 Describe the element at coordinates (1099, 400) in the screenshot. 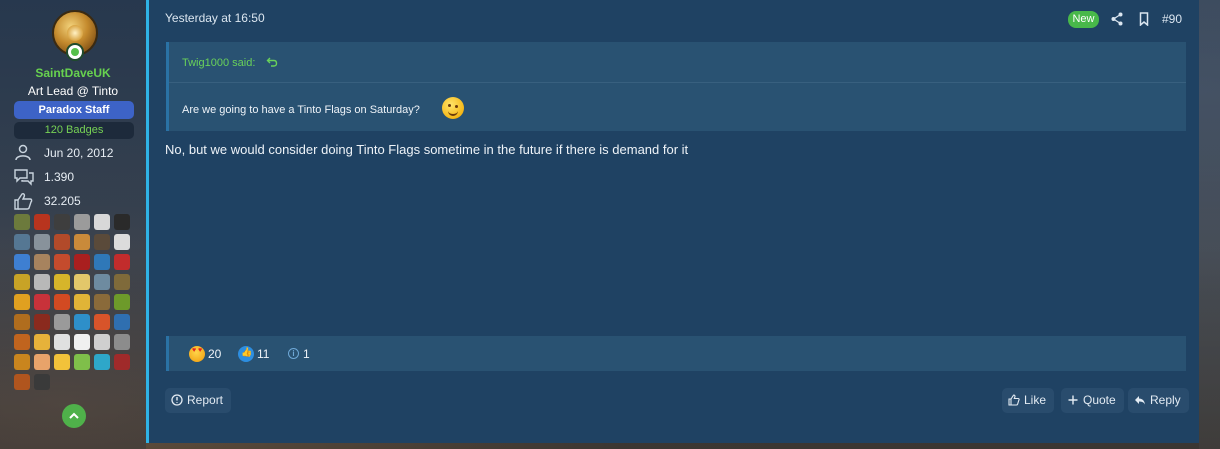

I see `quote-label: Quote` at that location.